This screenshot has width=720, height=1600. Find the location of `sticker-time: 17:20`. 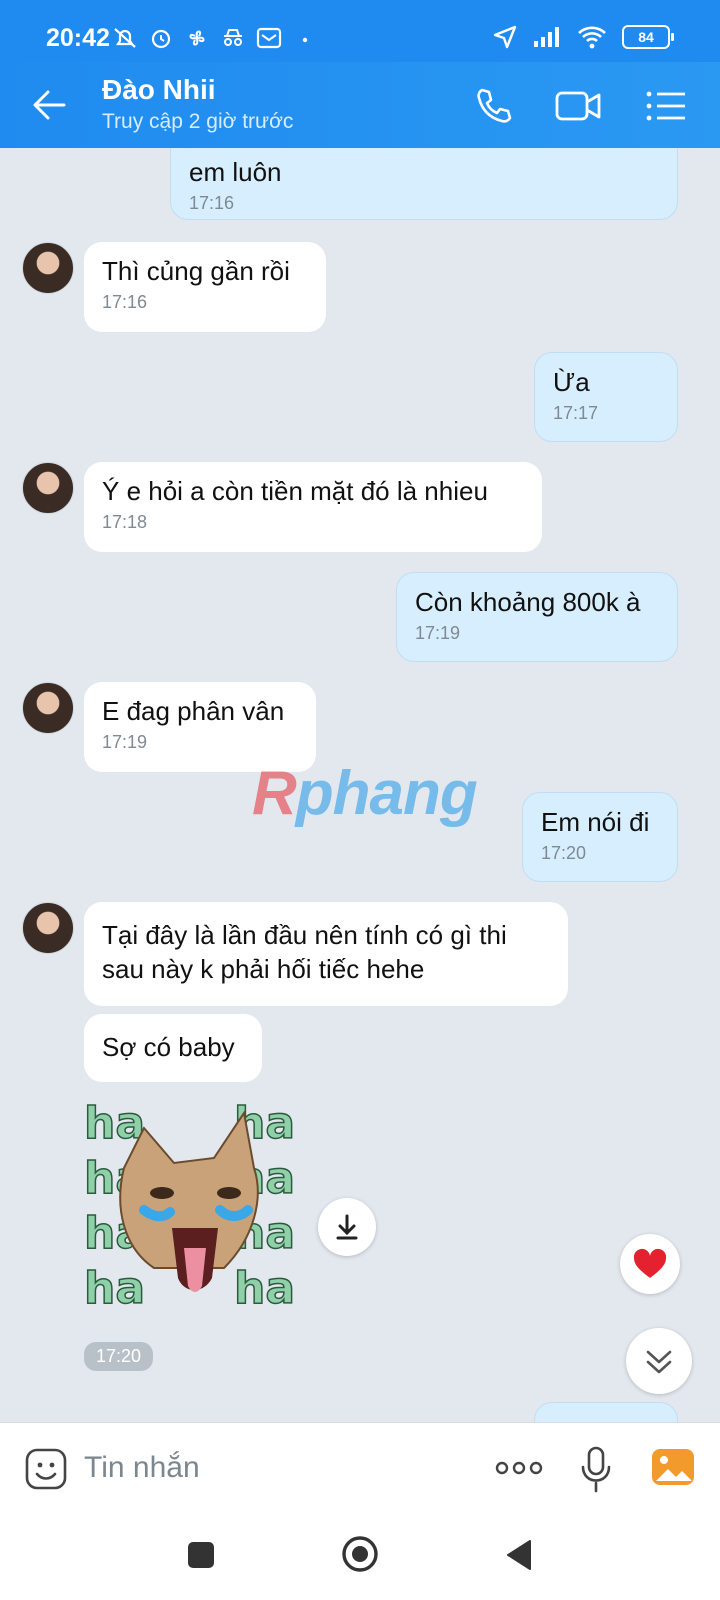

sticker-time: 17:20 is located at coordinates (119, 1356).